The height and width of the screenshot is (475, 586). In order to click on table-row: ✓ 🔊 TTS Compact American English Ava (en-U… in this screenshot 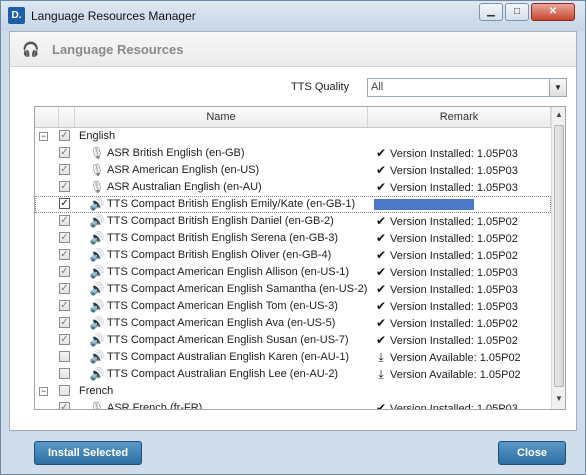, I will do `click(293, 323)`.